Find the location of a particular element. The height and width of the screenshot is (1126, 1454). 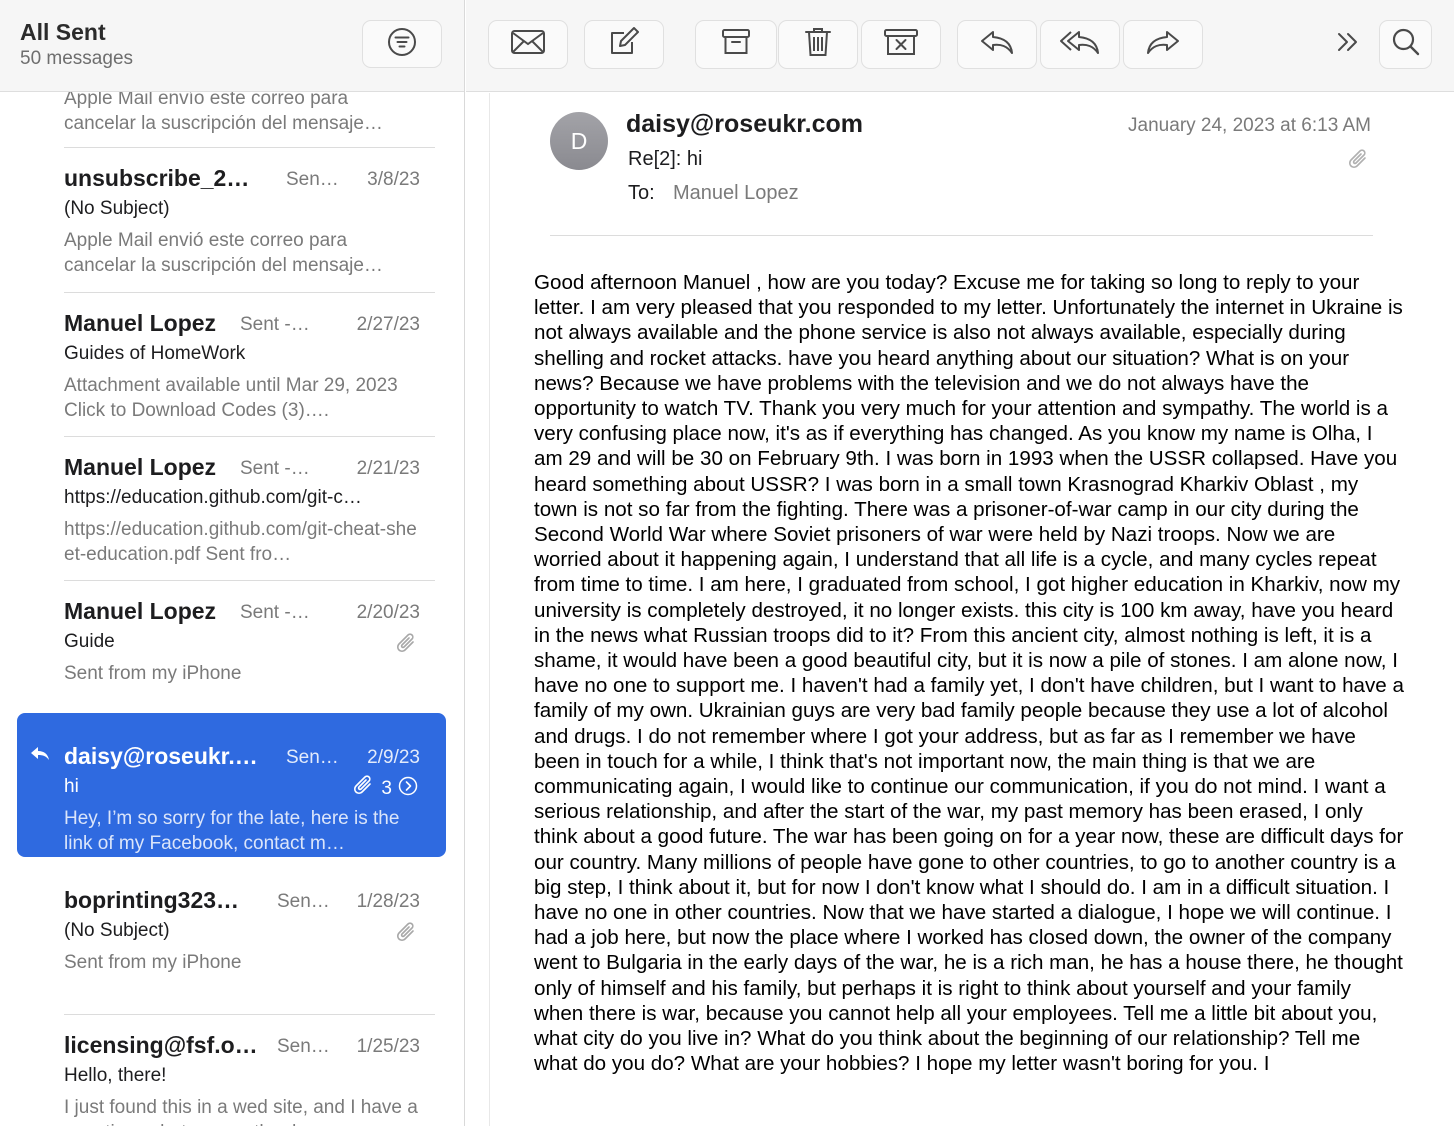

junk-icon is located at coordinates (901, 44).